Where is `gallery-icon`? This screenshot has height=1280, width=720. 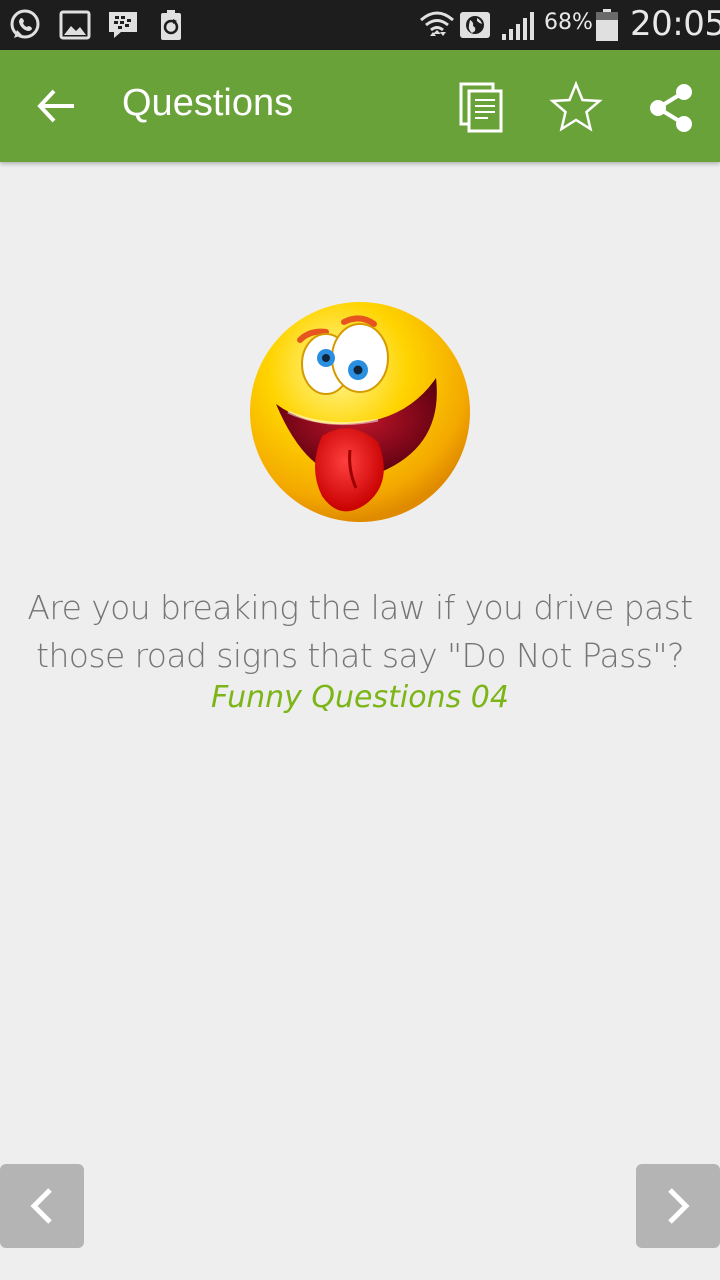
gallery-icon is located at coordinates (75, 25).